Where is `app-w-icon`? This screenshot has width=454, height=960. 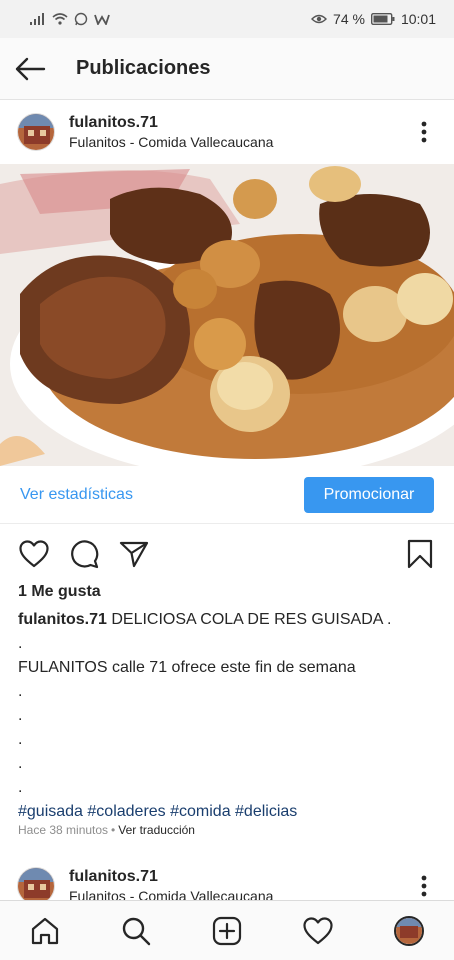
app-w-icon is located at coordinates (102, 19).